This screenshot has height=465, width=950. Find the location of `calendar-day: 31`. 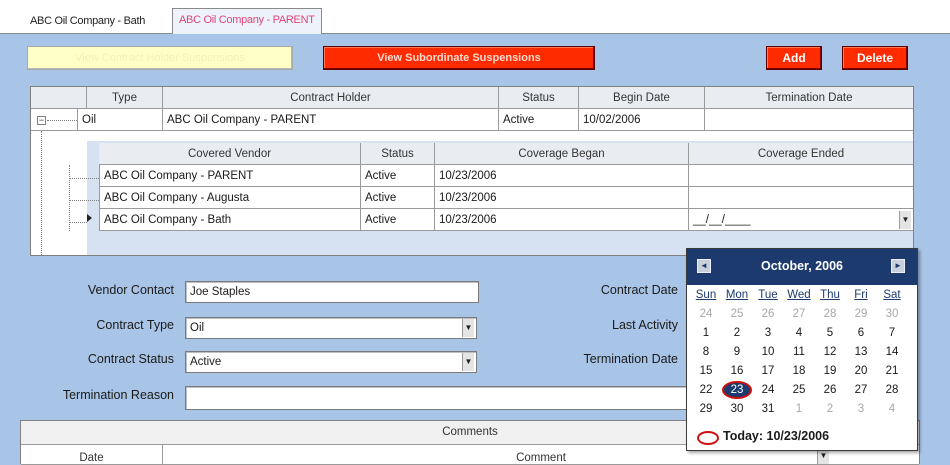

calendar-day: 31 is located at coordinates (768, 409).